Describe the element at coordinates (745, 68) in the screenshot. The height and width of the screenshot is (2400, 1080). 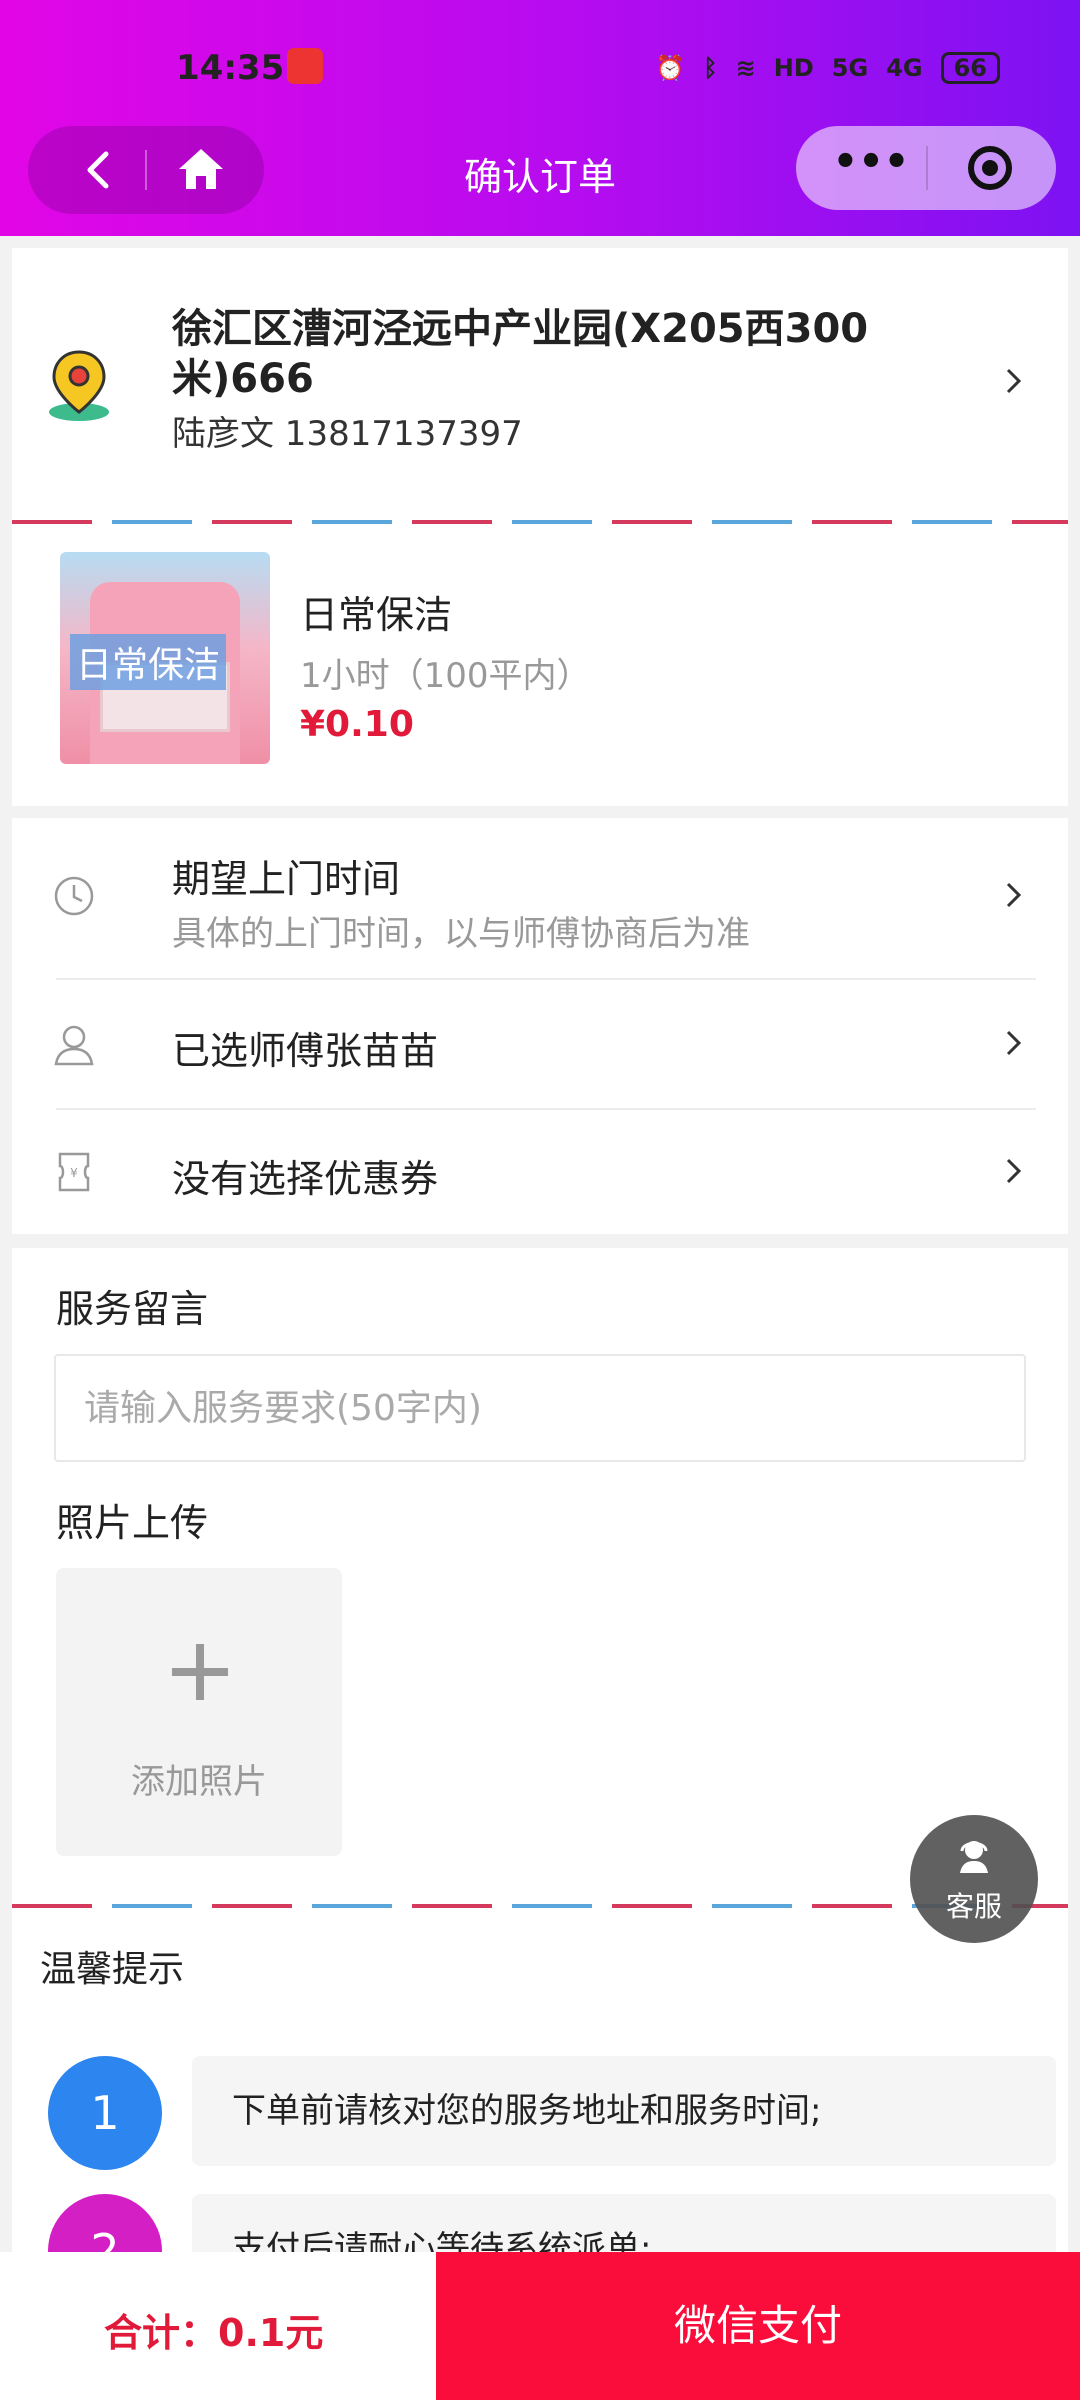
I see `wifi-icon: ≋` at that location.